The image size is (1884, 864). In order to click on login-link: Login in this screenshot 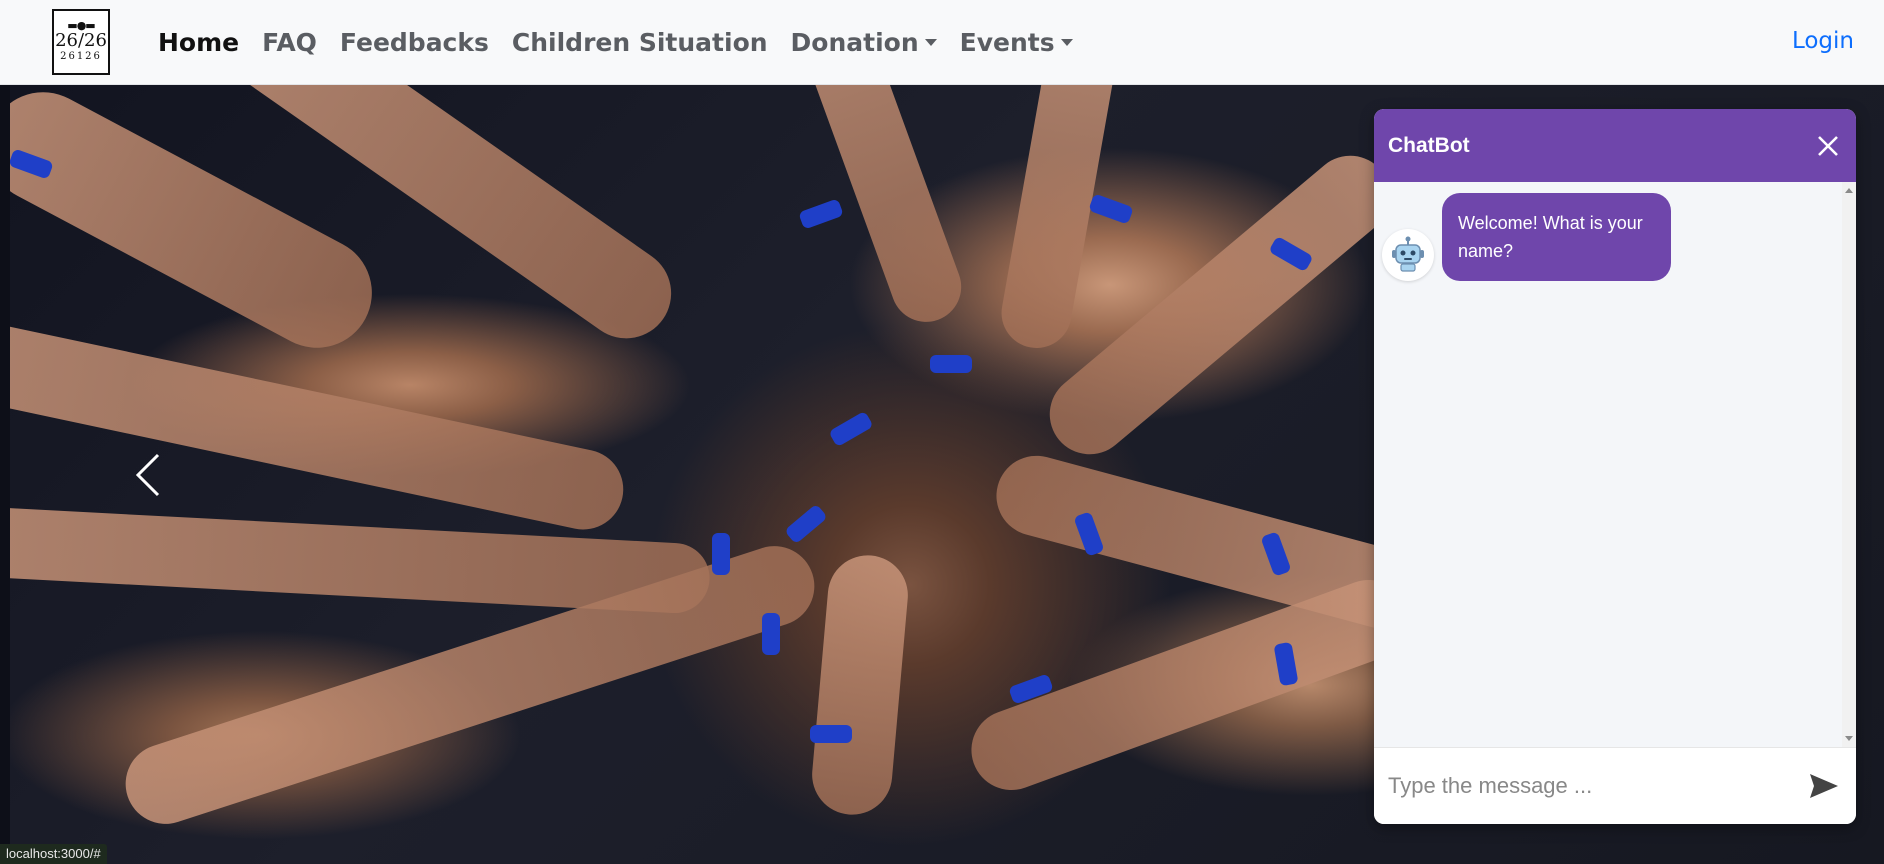, I will do `click(1823, 41)`.